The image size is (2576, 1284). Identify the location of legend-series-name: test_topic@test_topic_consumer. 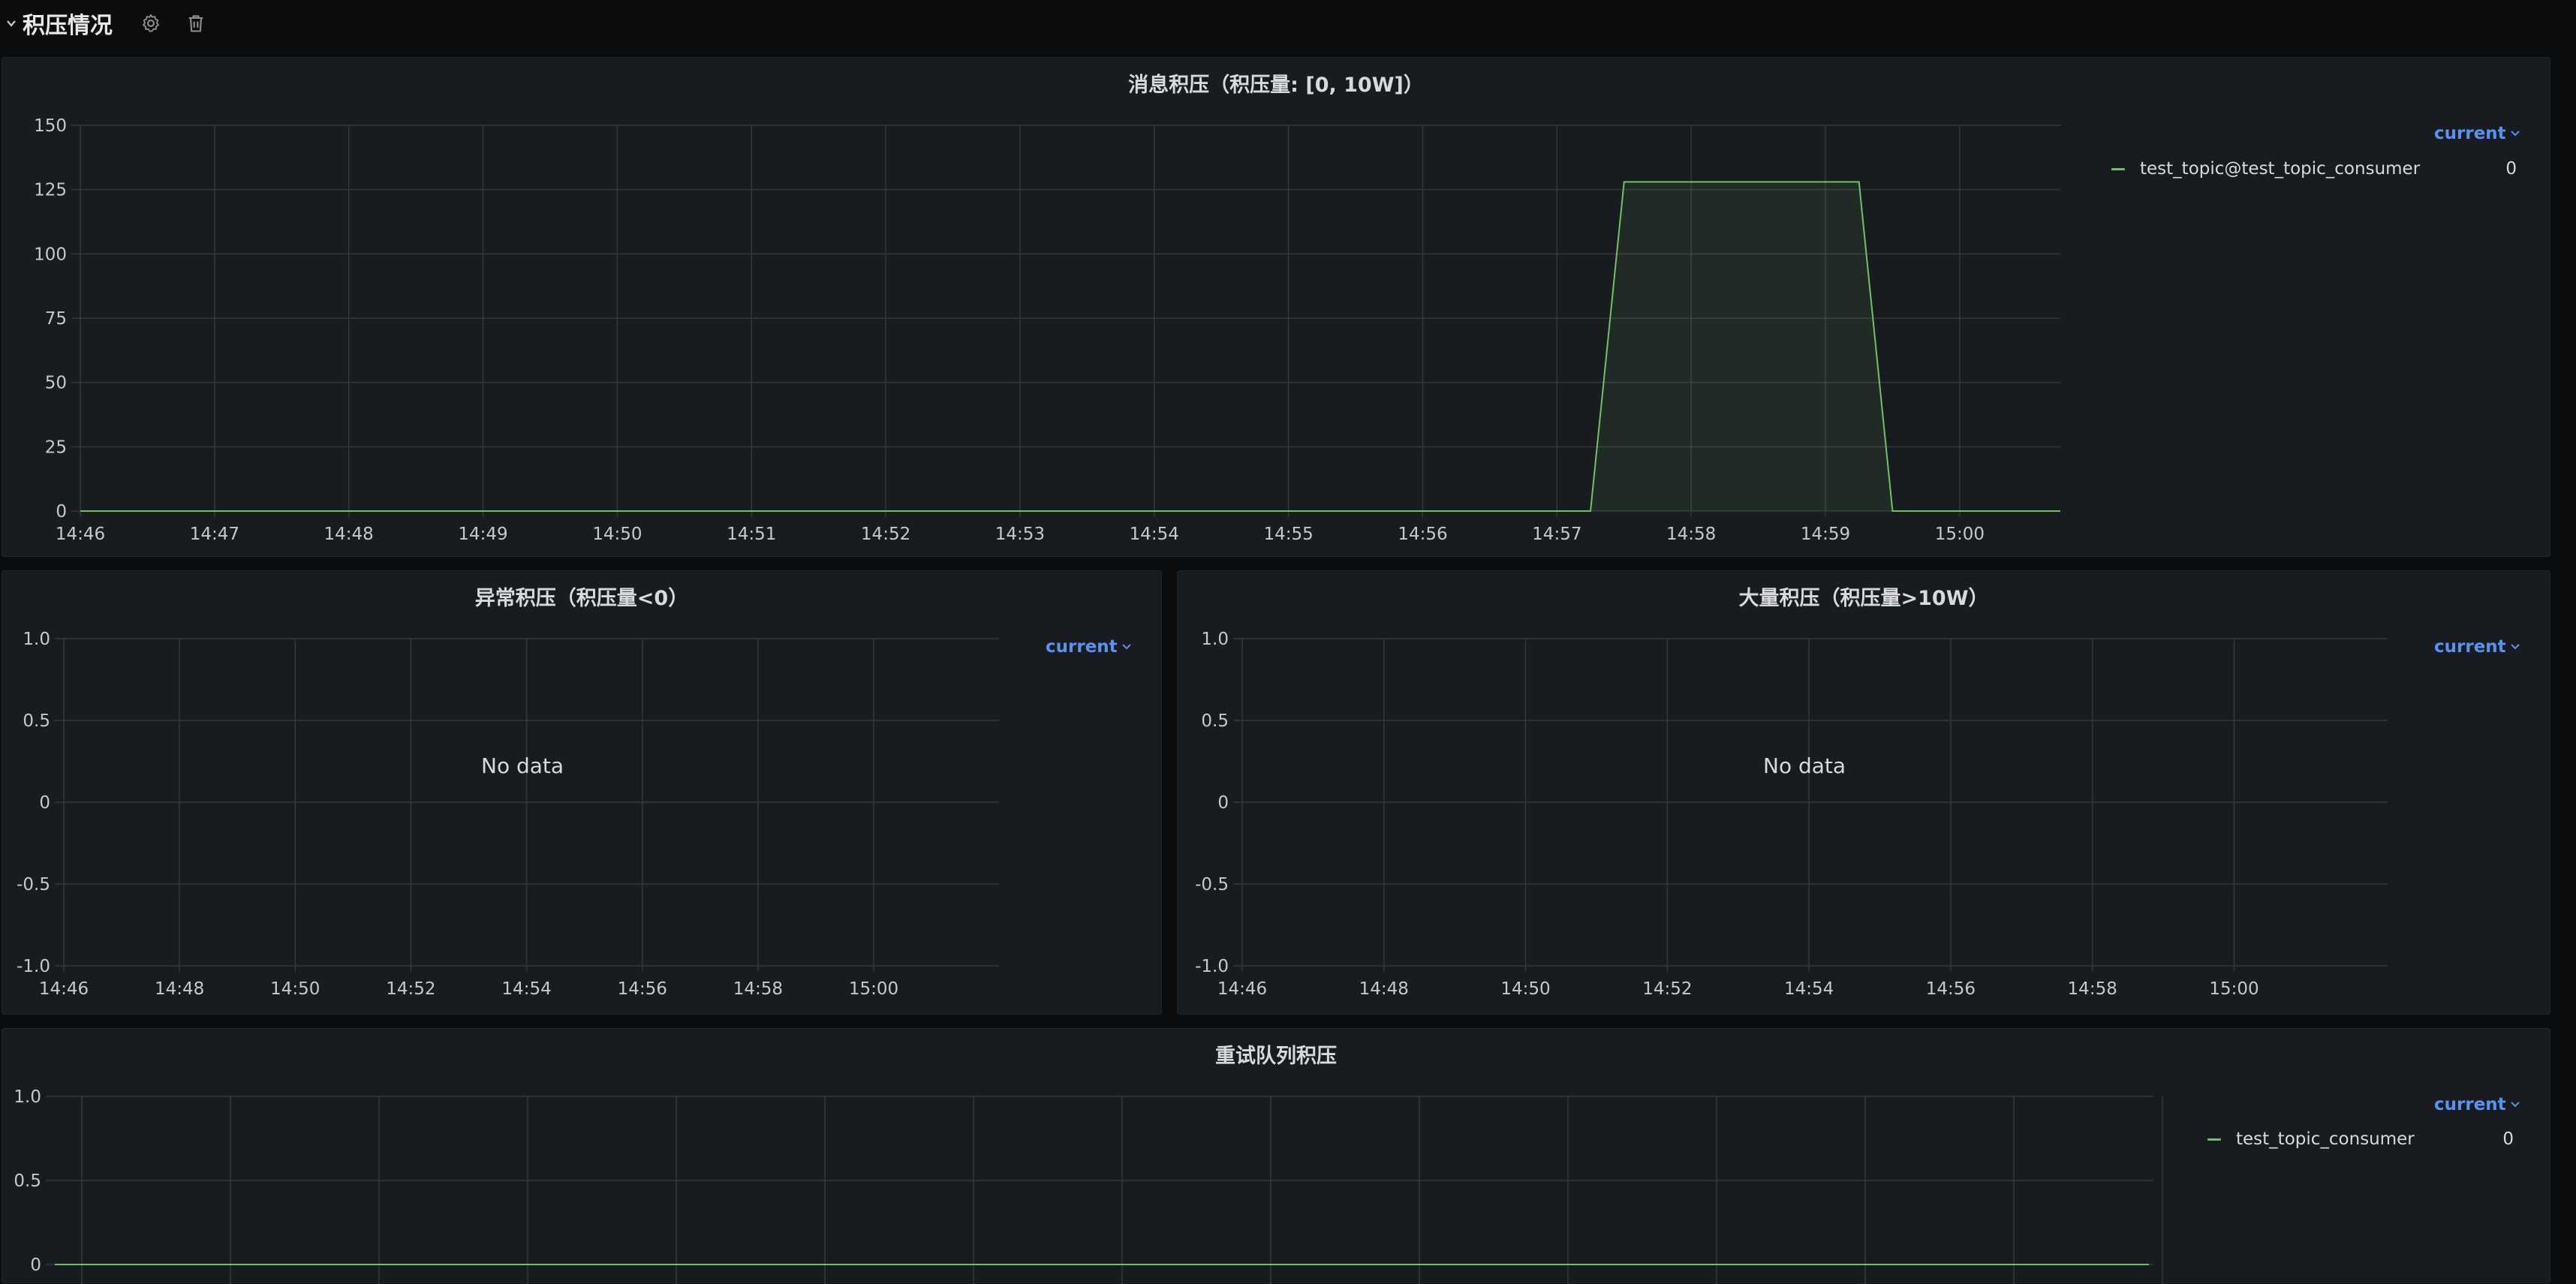
(2280, 169).